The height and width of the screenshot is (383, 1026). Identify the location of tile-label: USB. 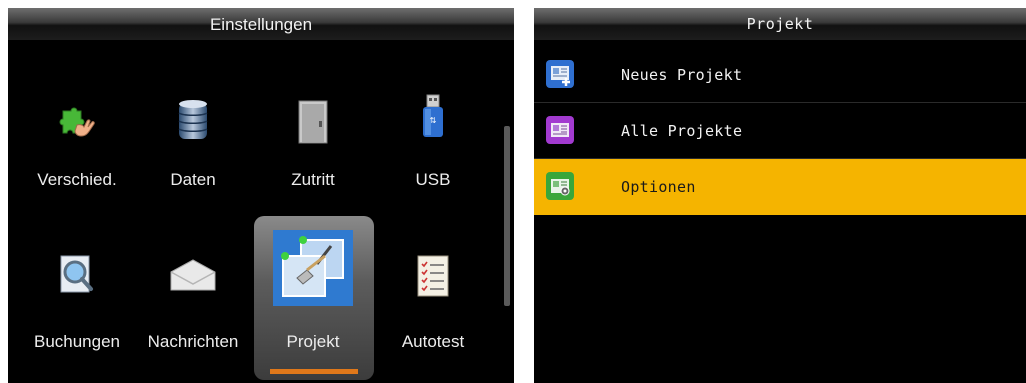
(433, 179).